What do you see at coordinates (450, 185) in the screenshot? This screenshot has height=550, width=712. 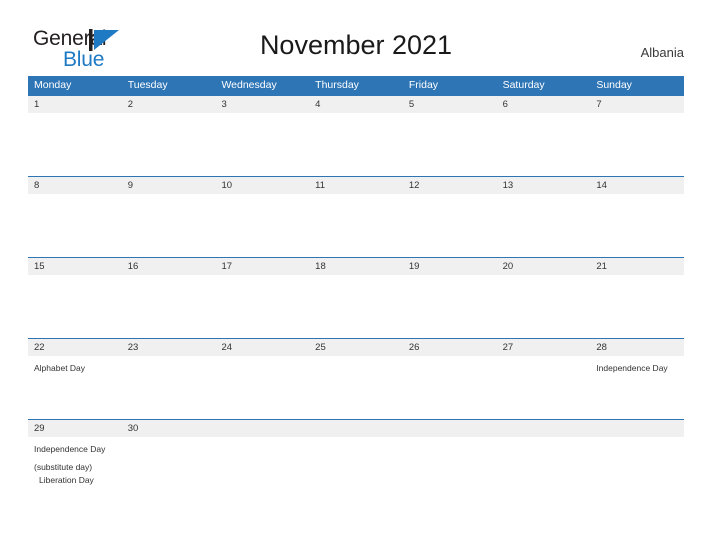 I see `day-number: 12` at bounding box center [450, 185].